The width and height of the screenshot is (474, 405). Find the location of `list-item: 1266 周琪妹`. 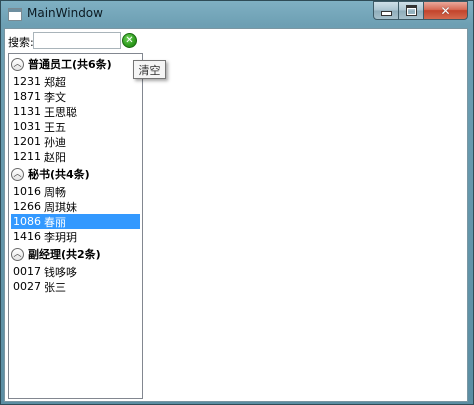

list-item: 1266 周琪妹 is located at coordinates (75, 206).